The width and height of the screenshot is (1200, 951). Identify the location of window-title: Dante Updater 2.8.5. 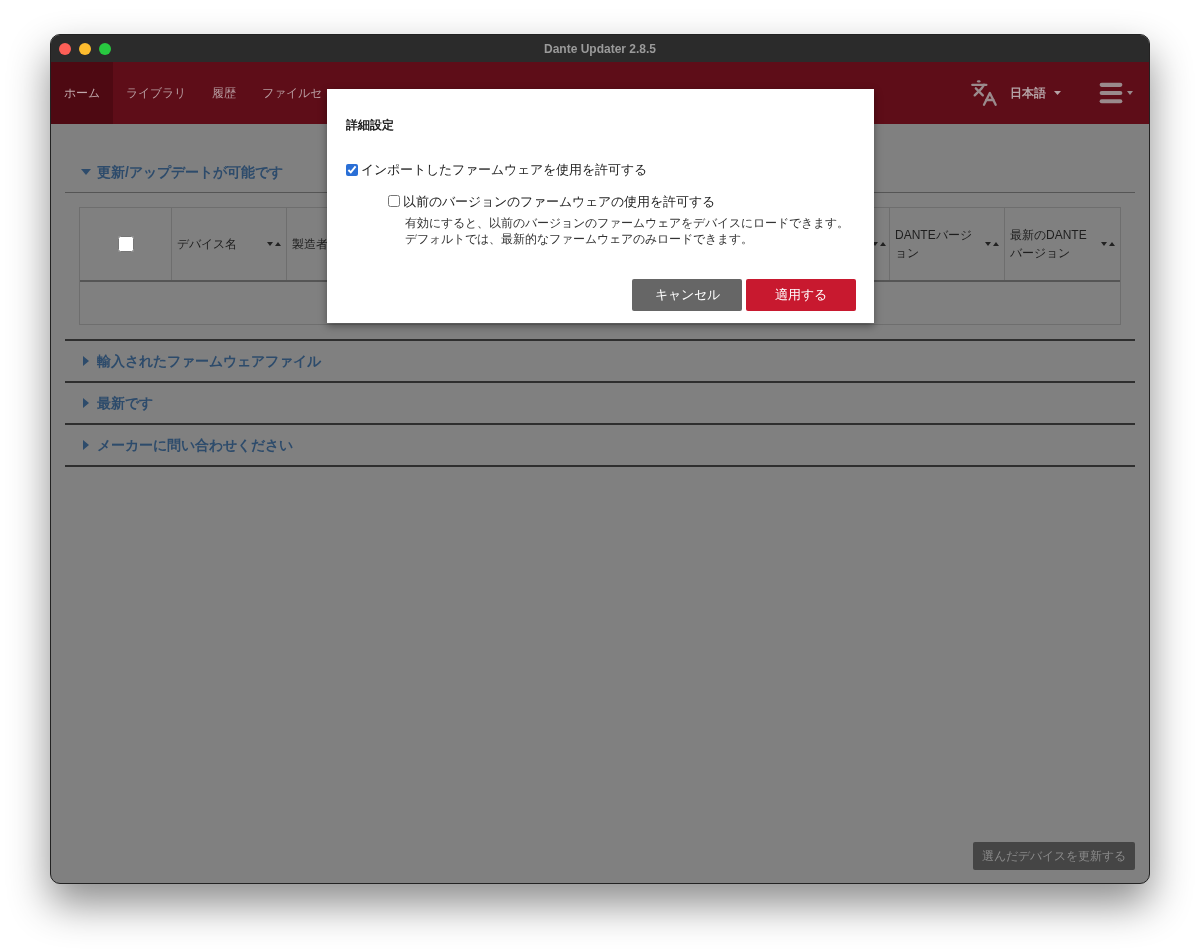
(600, 49).